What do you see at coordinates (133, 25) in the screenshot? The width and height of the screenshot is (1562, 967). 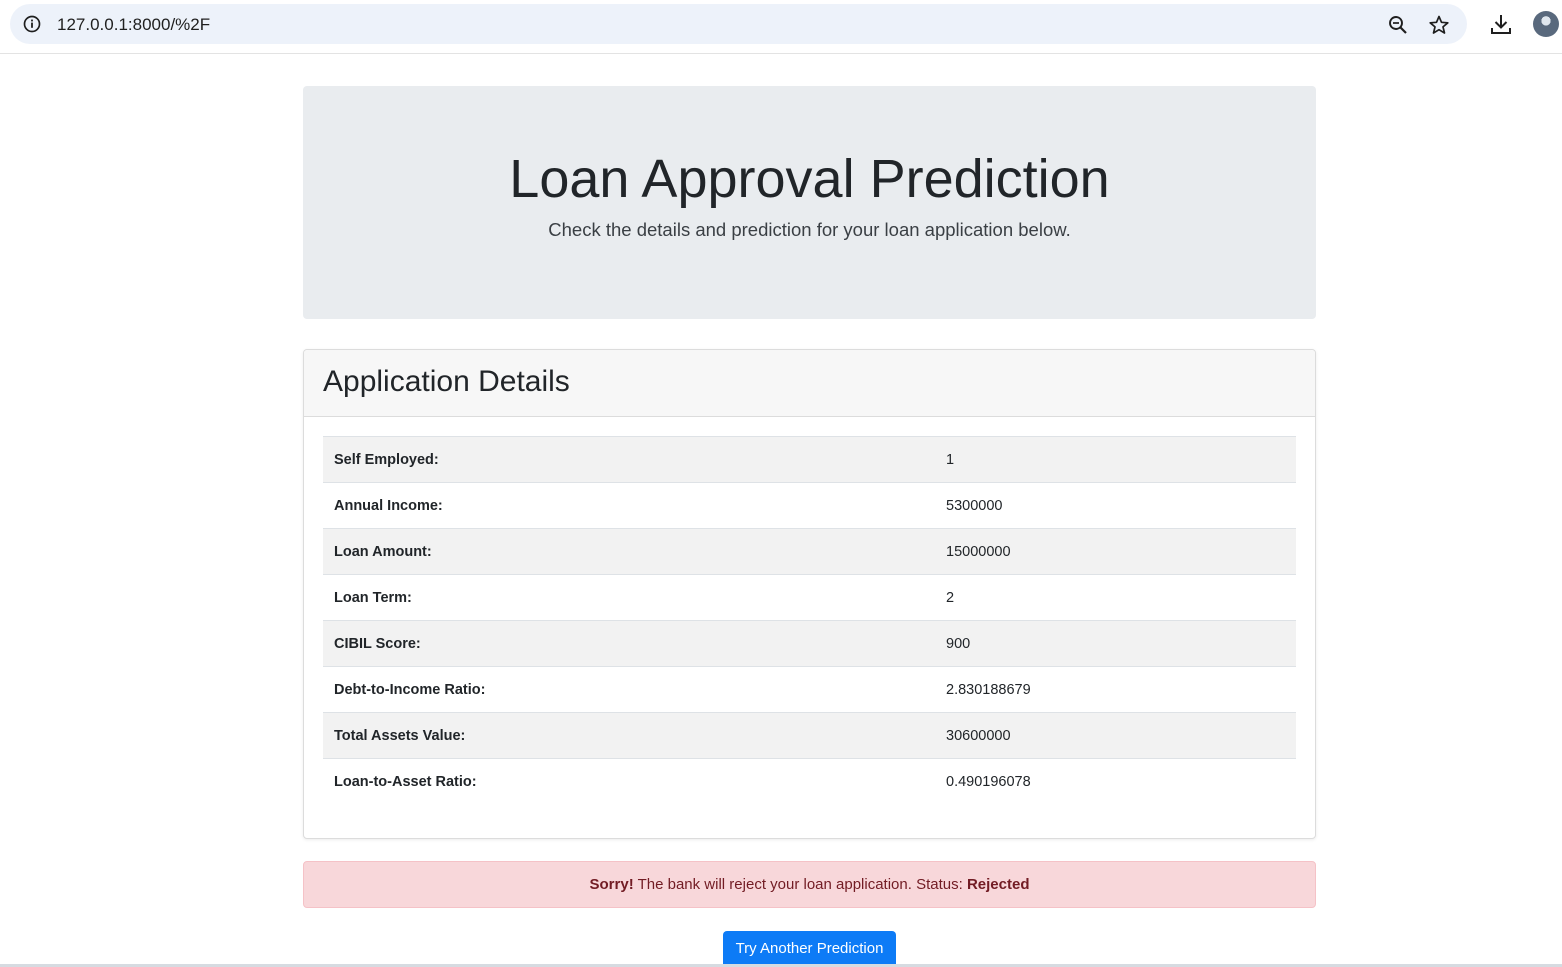 I see `url-text: 127.0.0.1:8000/%2F` at bounding box center [133, 25].